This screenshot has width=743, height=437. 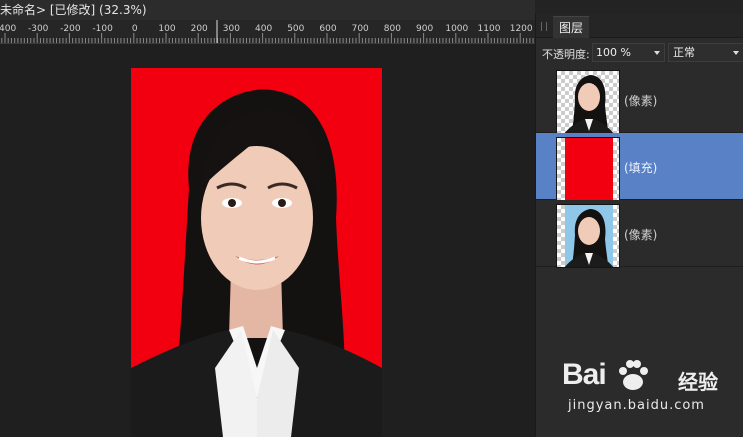 What do you see at coordinates (521, 29) in the screenshot?
I see `ruler-tick-label: 1200` at bounding box center [521, 29].